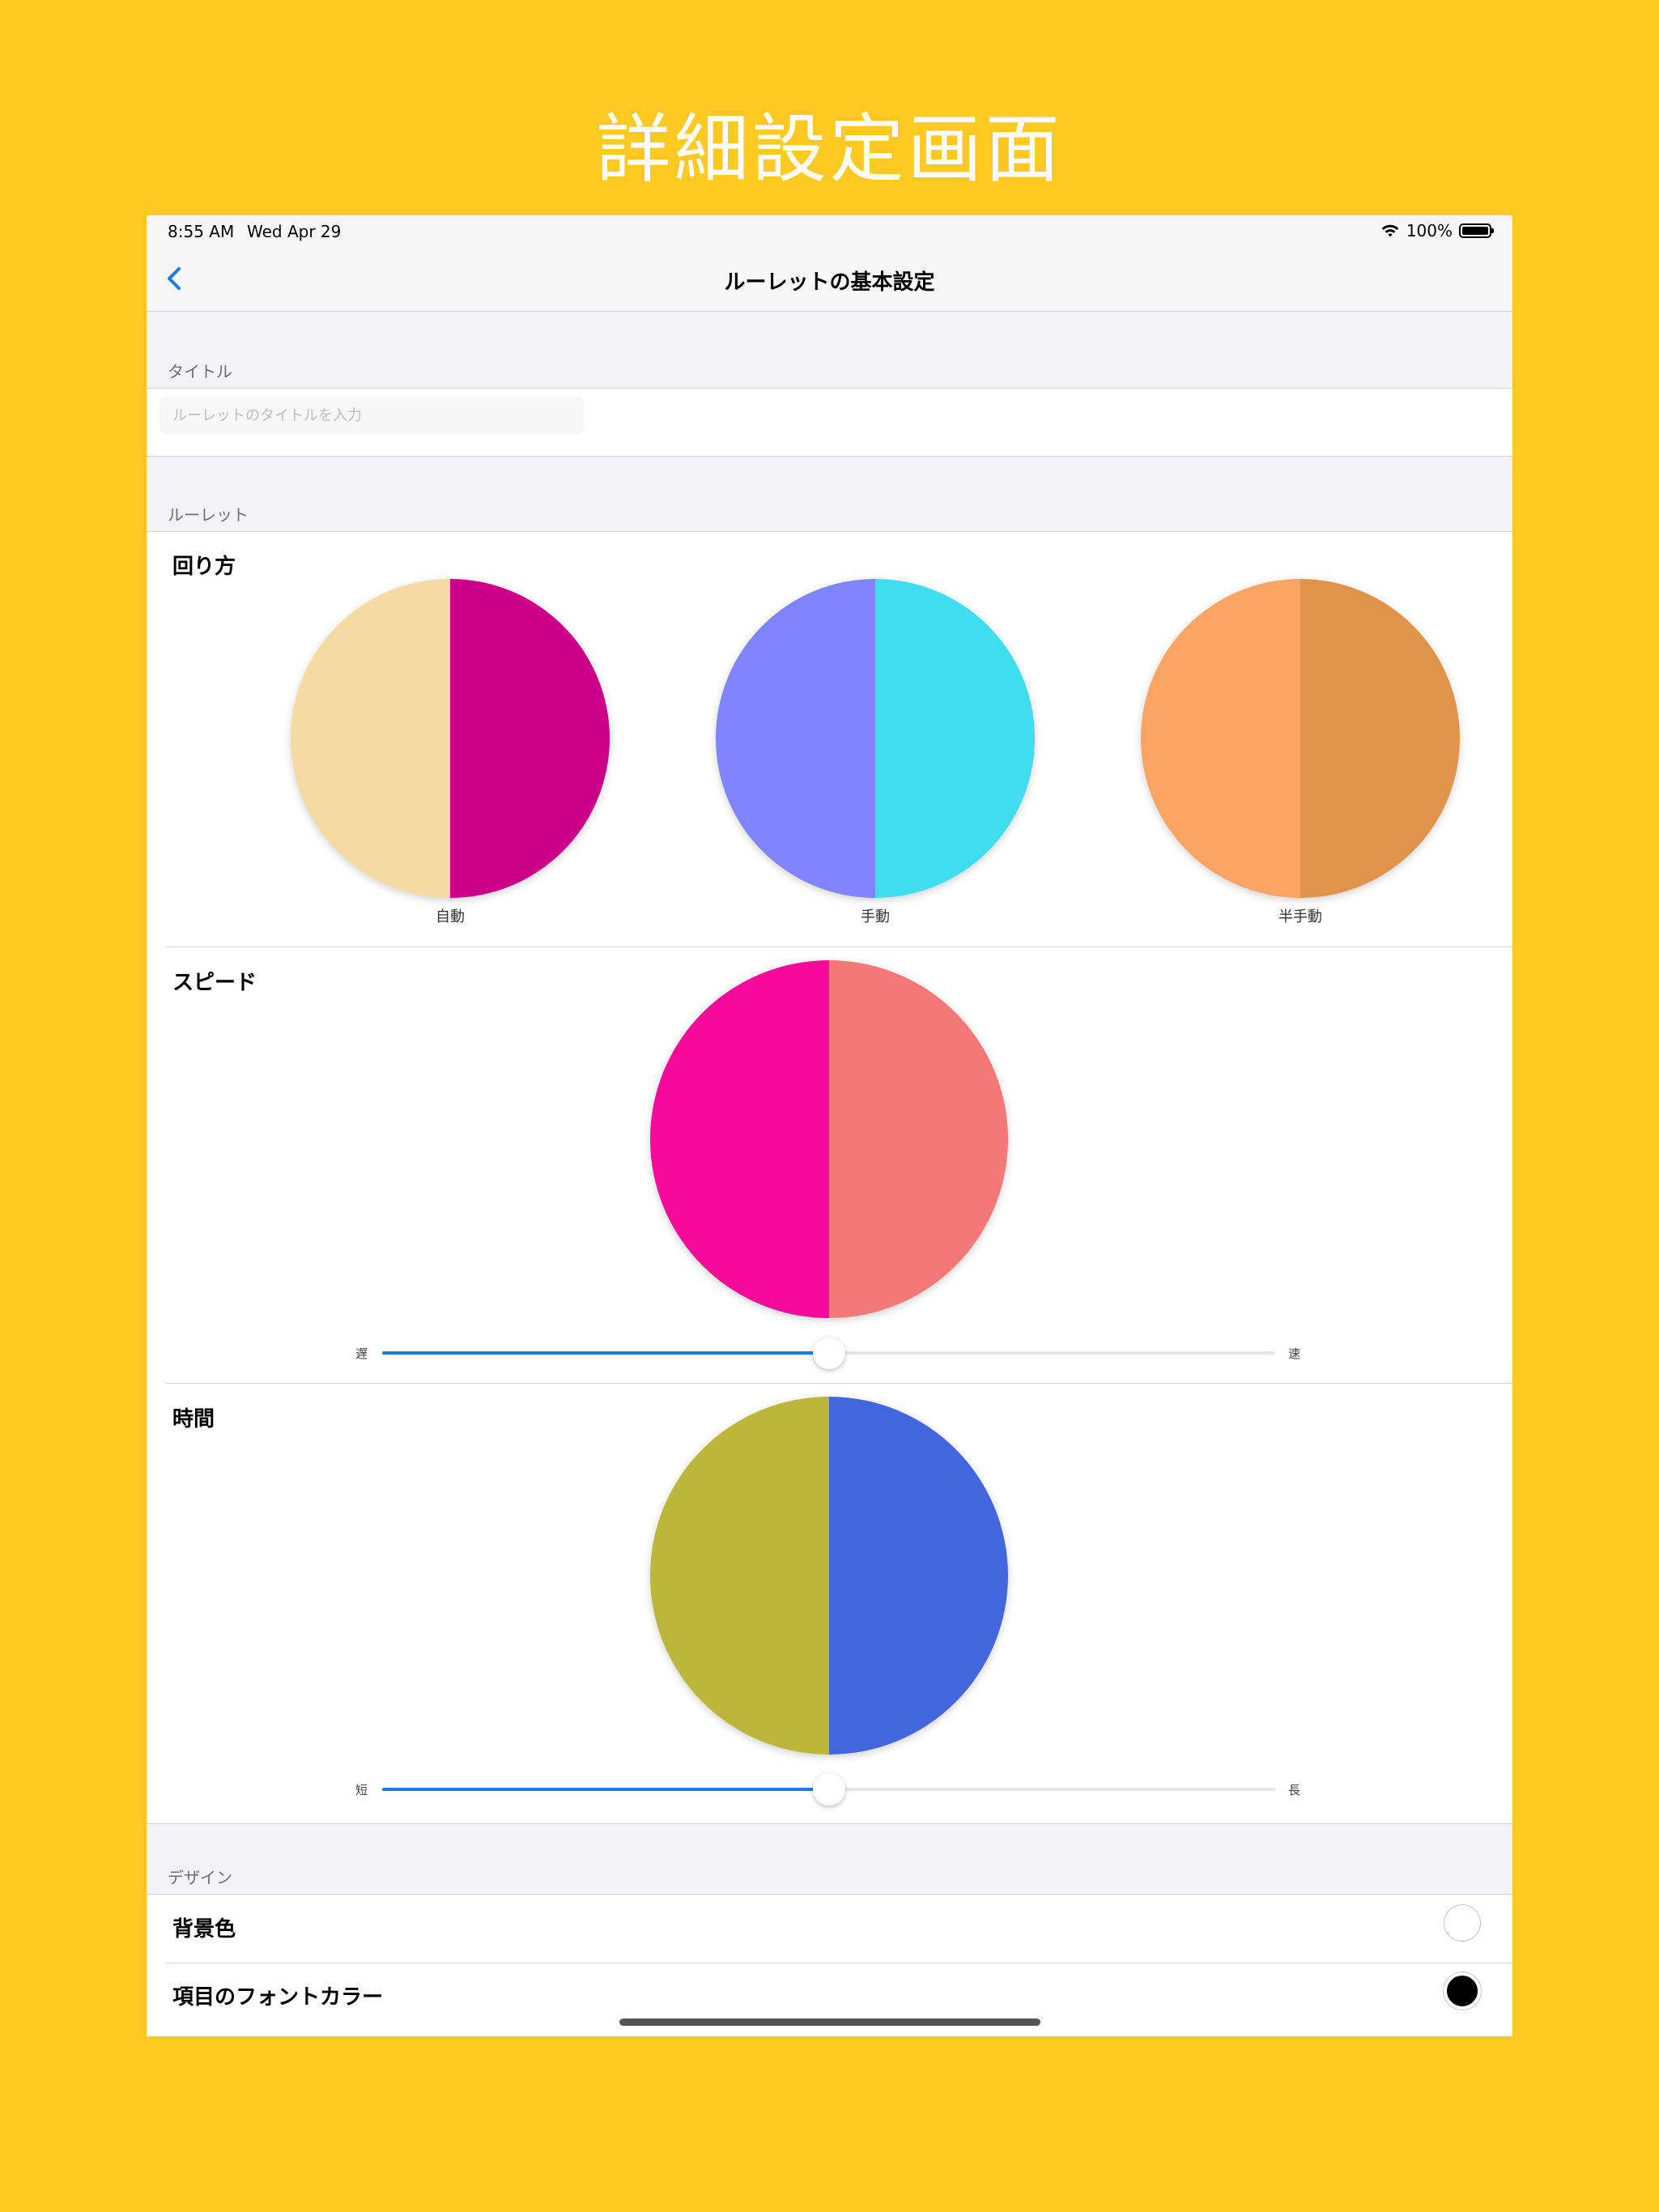 The height and width of the screenshot is (2212, 1659). I want to click on status-indicators: 100%, so click(1437, 231).